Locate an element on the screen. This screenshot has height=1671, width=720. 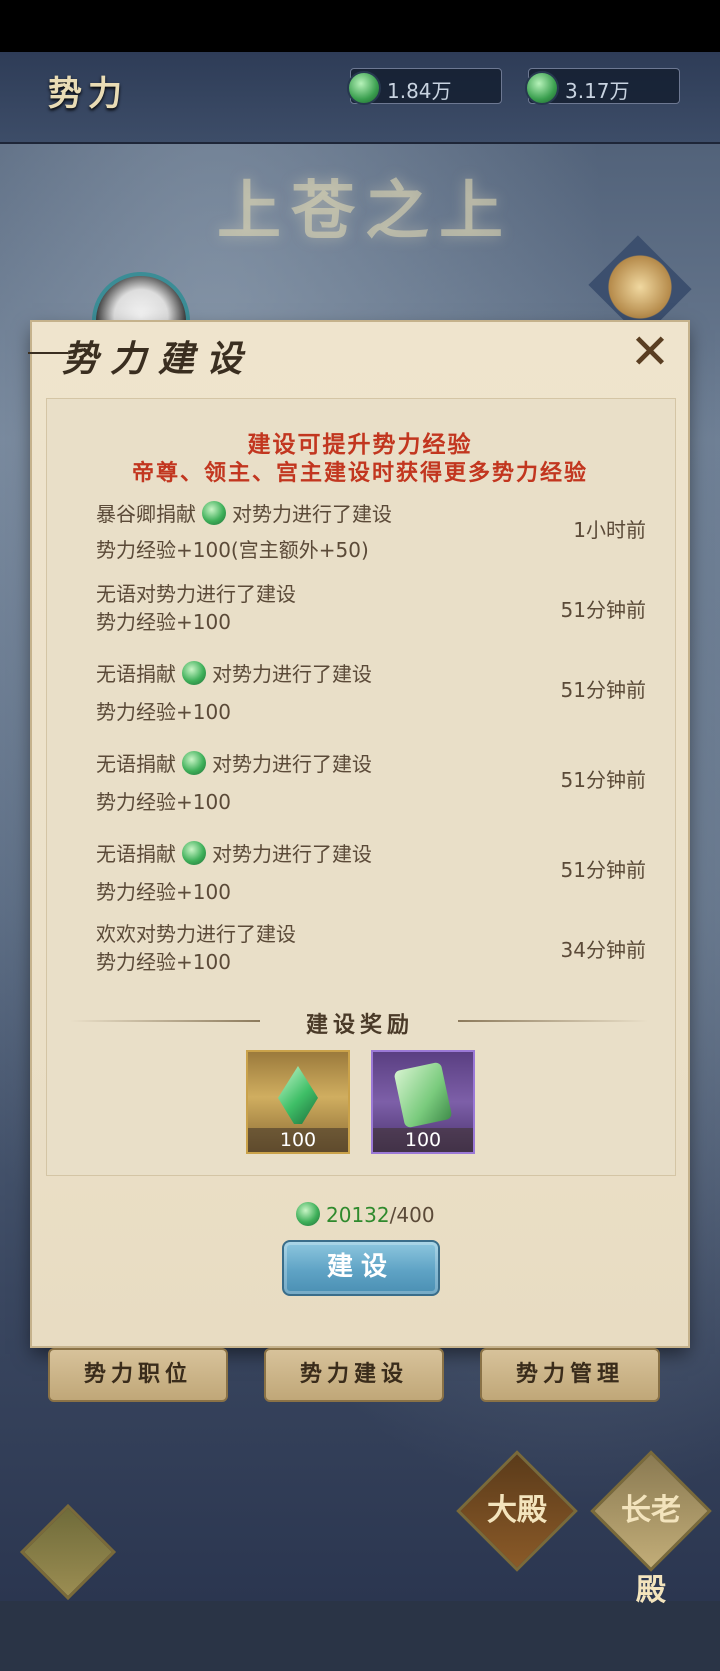
build-cost: 20132/400 is located at coordinates (362, 1214).